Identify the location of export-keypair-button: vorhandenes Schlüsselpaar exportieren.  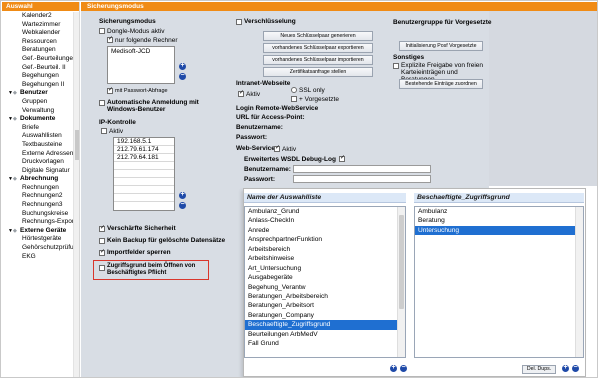
(318, 48).